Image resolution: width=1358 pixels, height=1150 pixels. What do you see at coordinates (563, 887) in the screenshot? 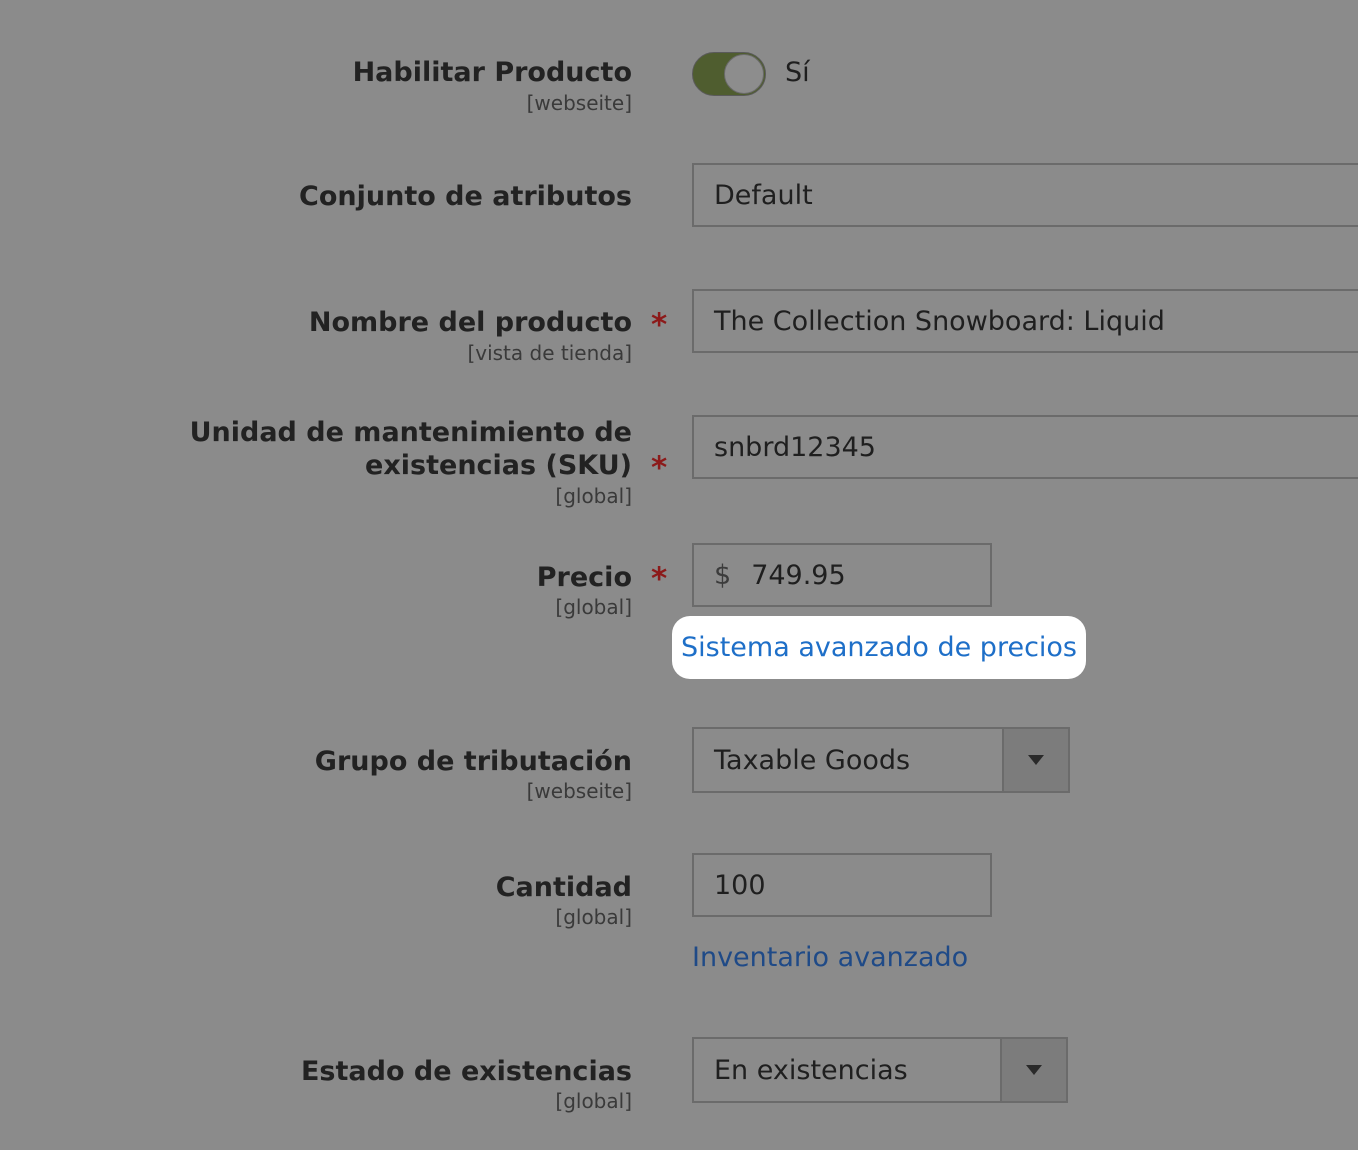
I see `quantity-label: Cantidad` at bounding box center [563, 887].